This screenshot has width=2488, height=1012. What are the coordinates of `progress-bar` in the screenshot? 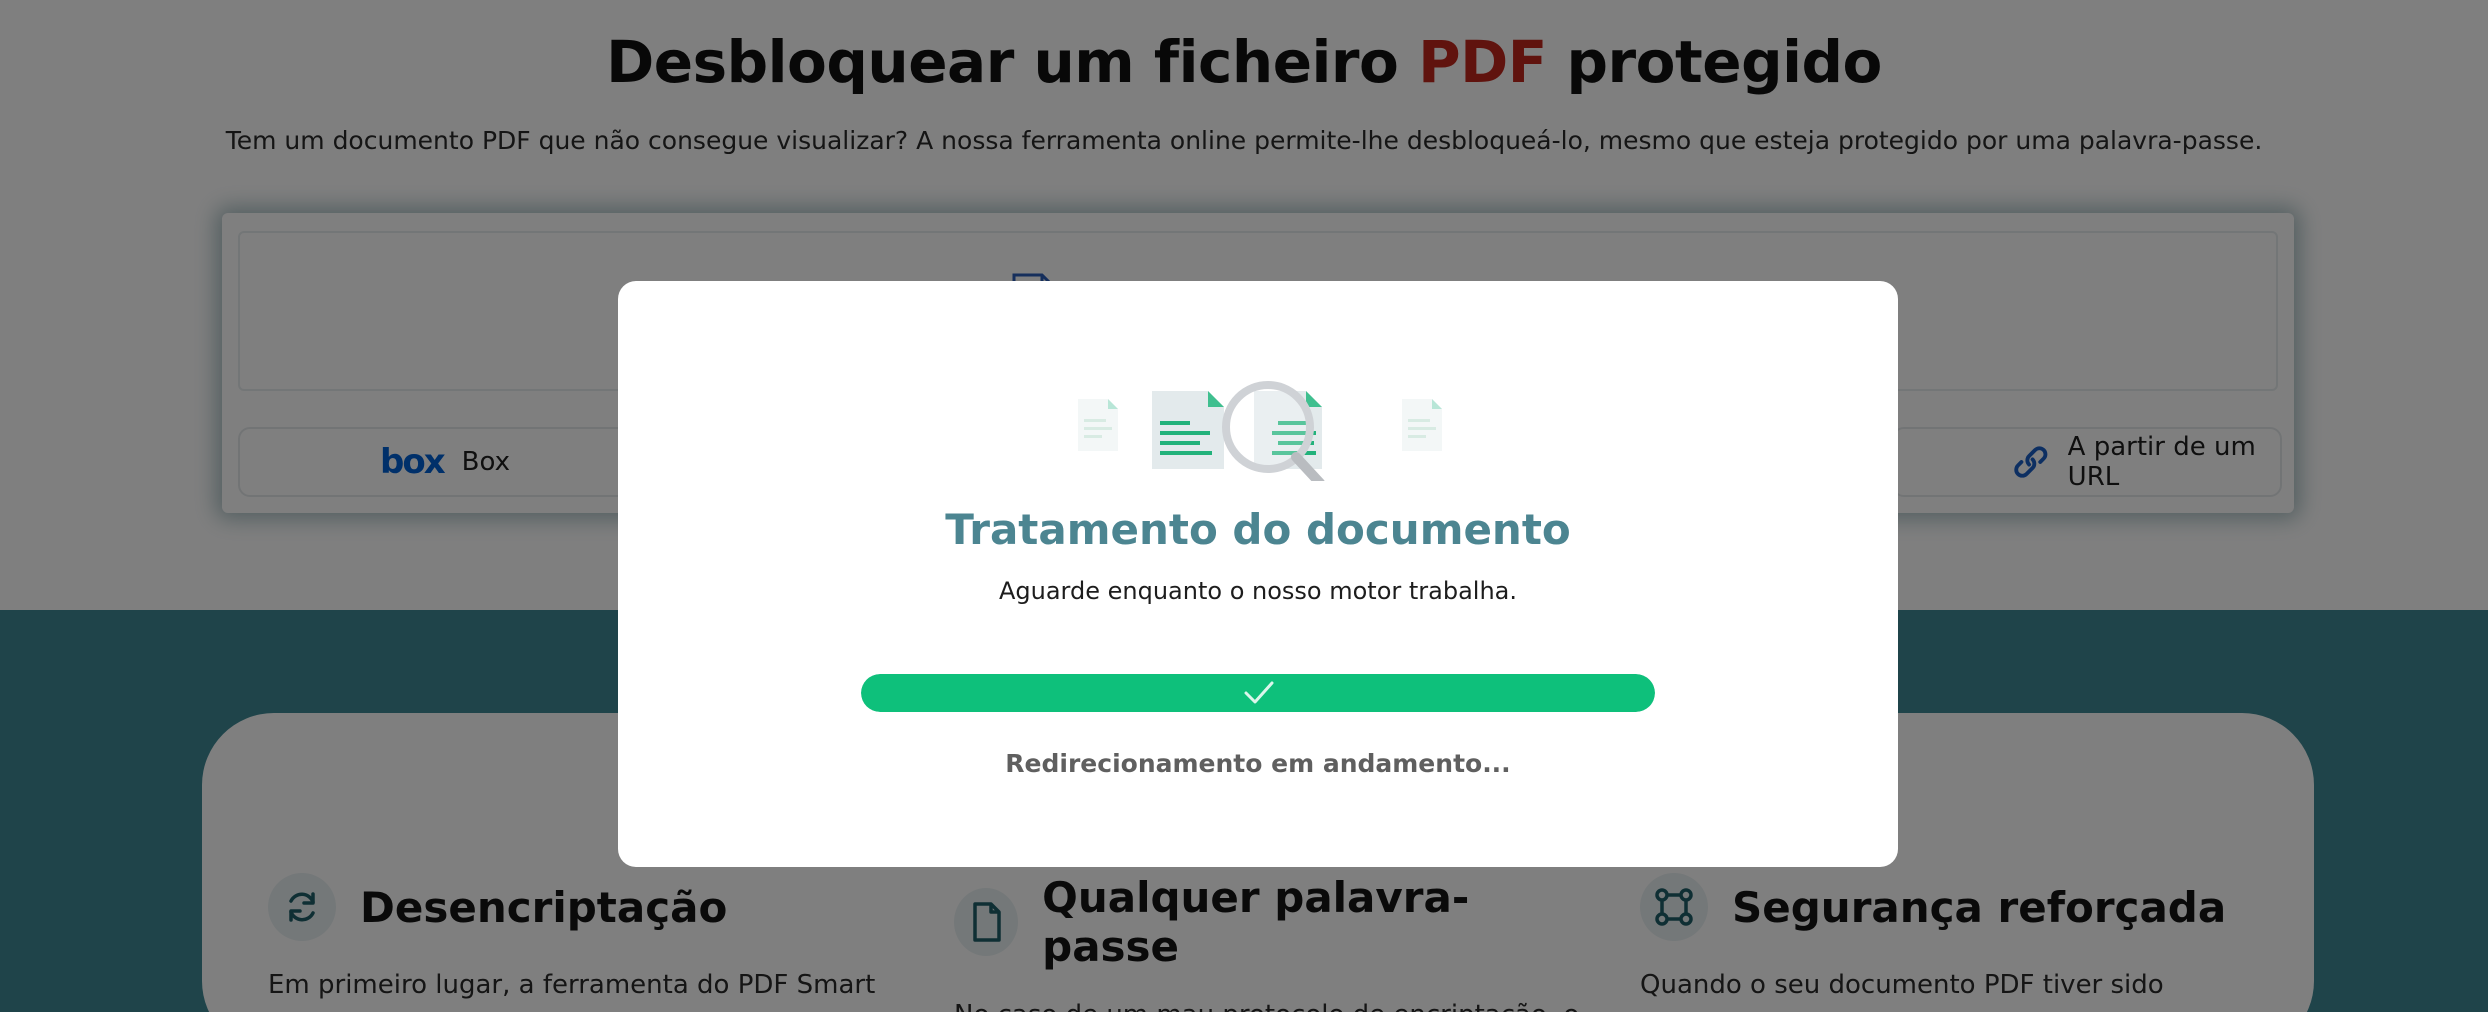 It's located at (1258, 693).